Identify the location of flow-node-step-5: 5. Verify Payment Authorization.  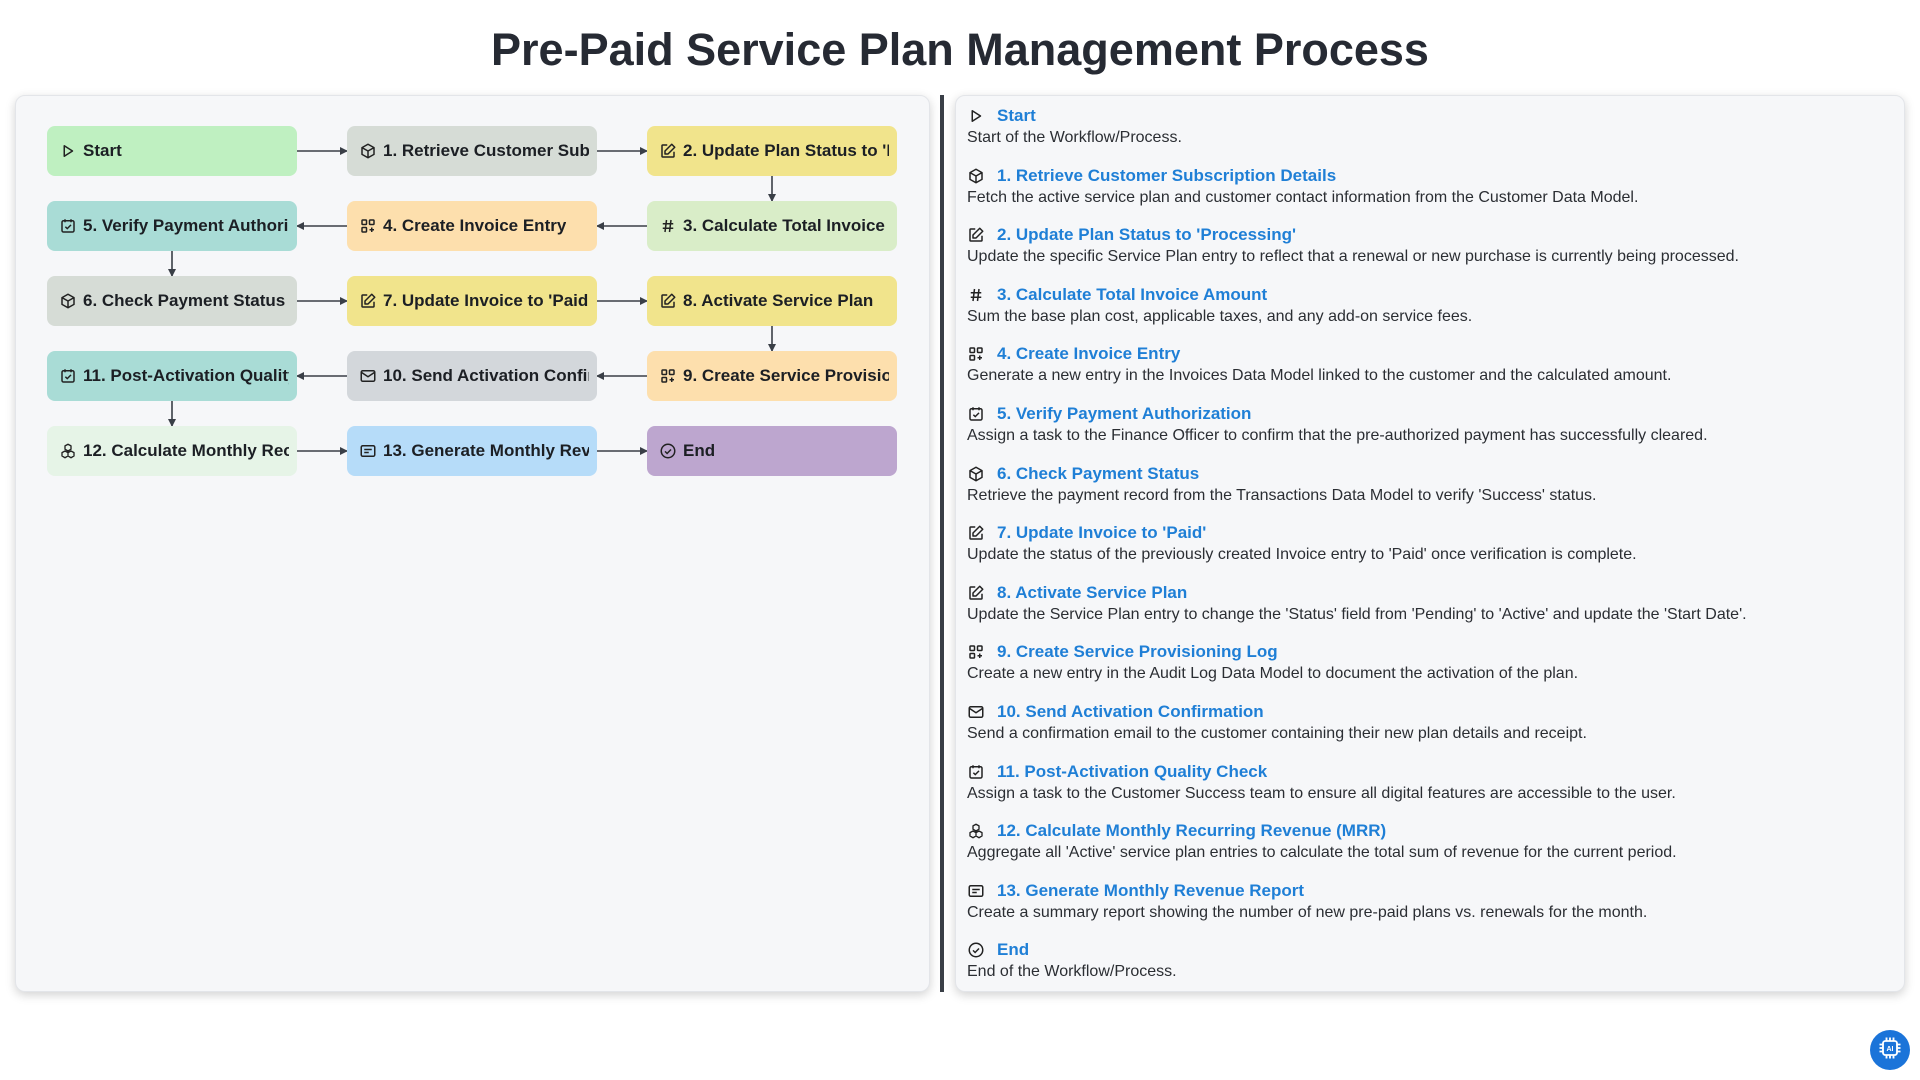
(172, 226).